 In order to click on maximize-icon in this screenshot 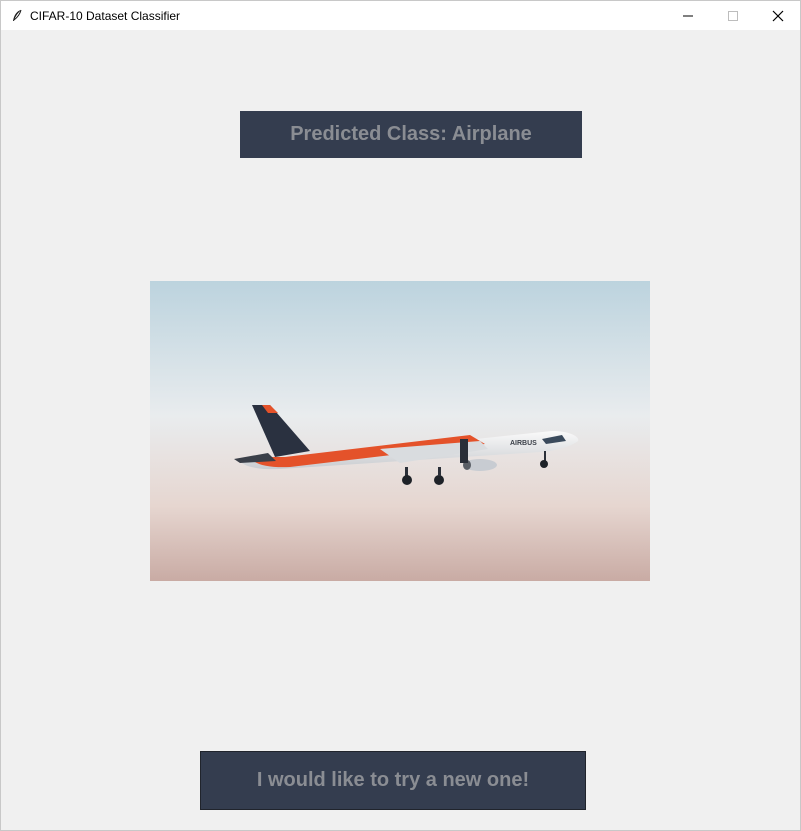, I will do `click(732, 15)`.